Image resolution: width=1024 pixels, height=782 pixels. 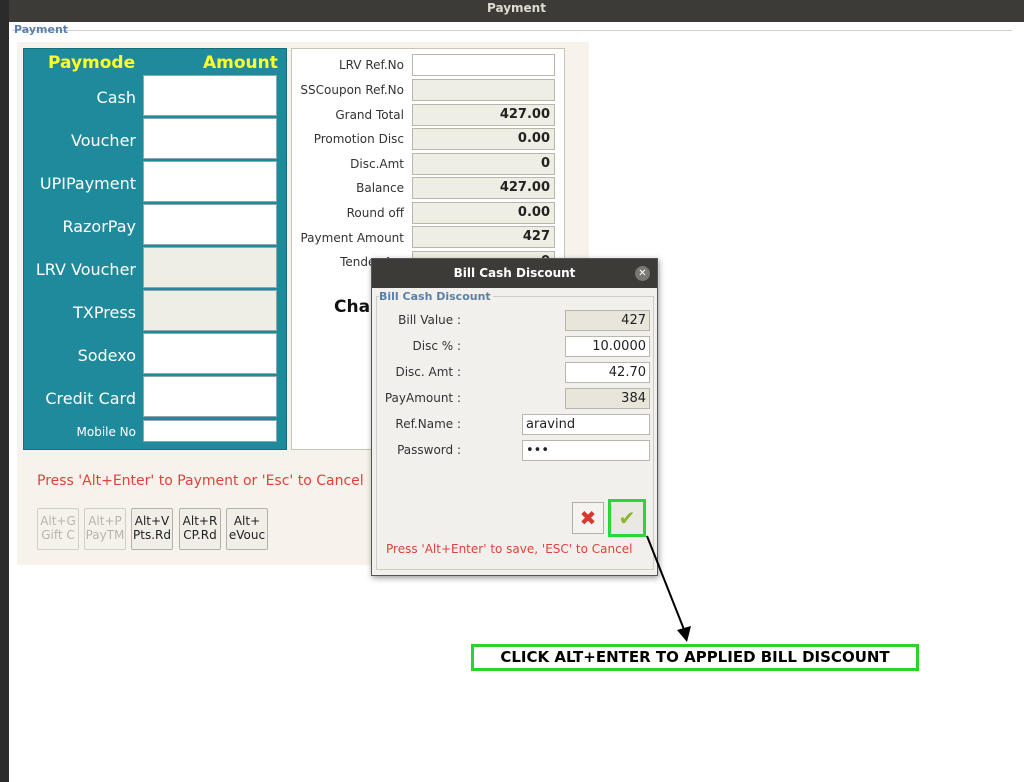 What do you see at coordinates (483, 115) in the screenshot?
I see `grand-total-value: 427.00` at bounding box center [483, 115].